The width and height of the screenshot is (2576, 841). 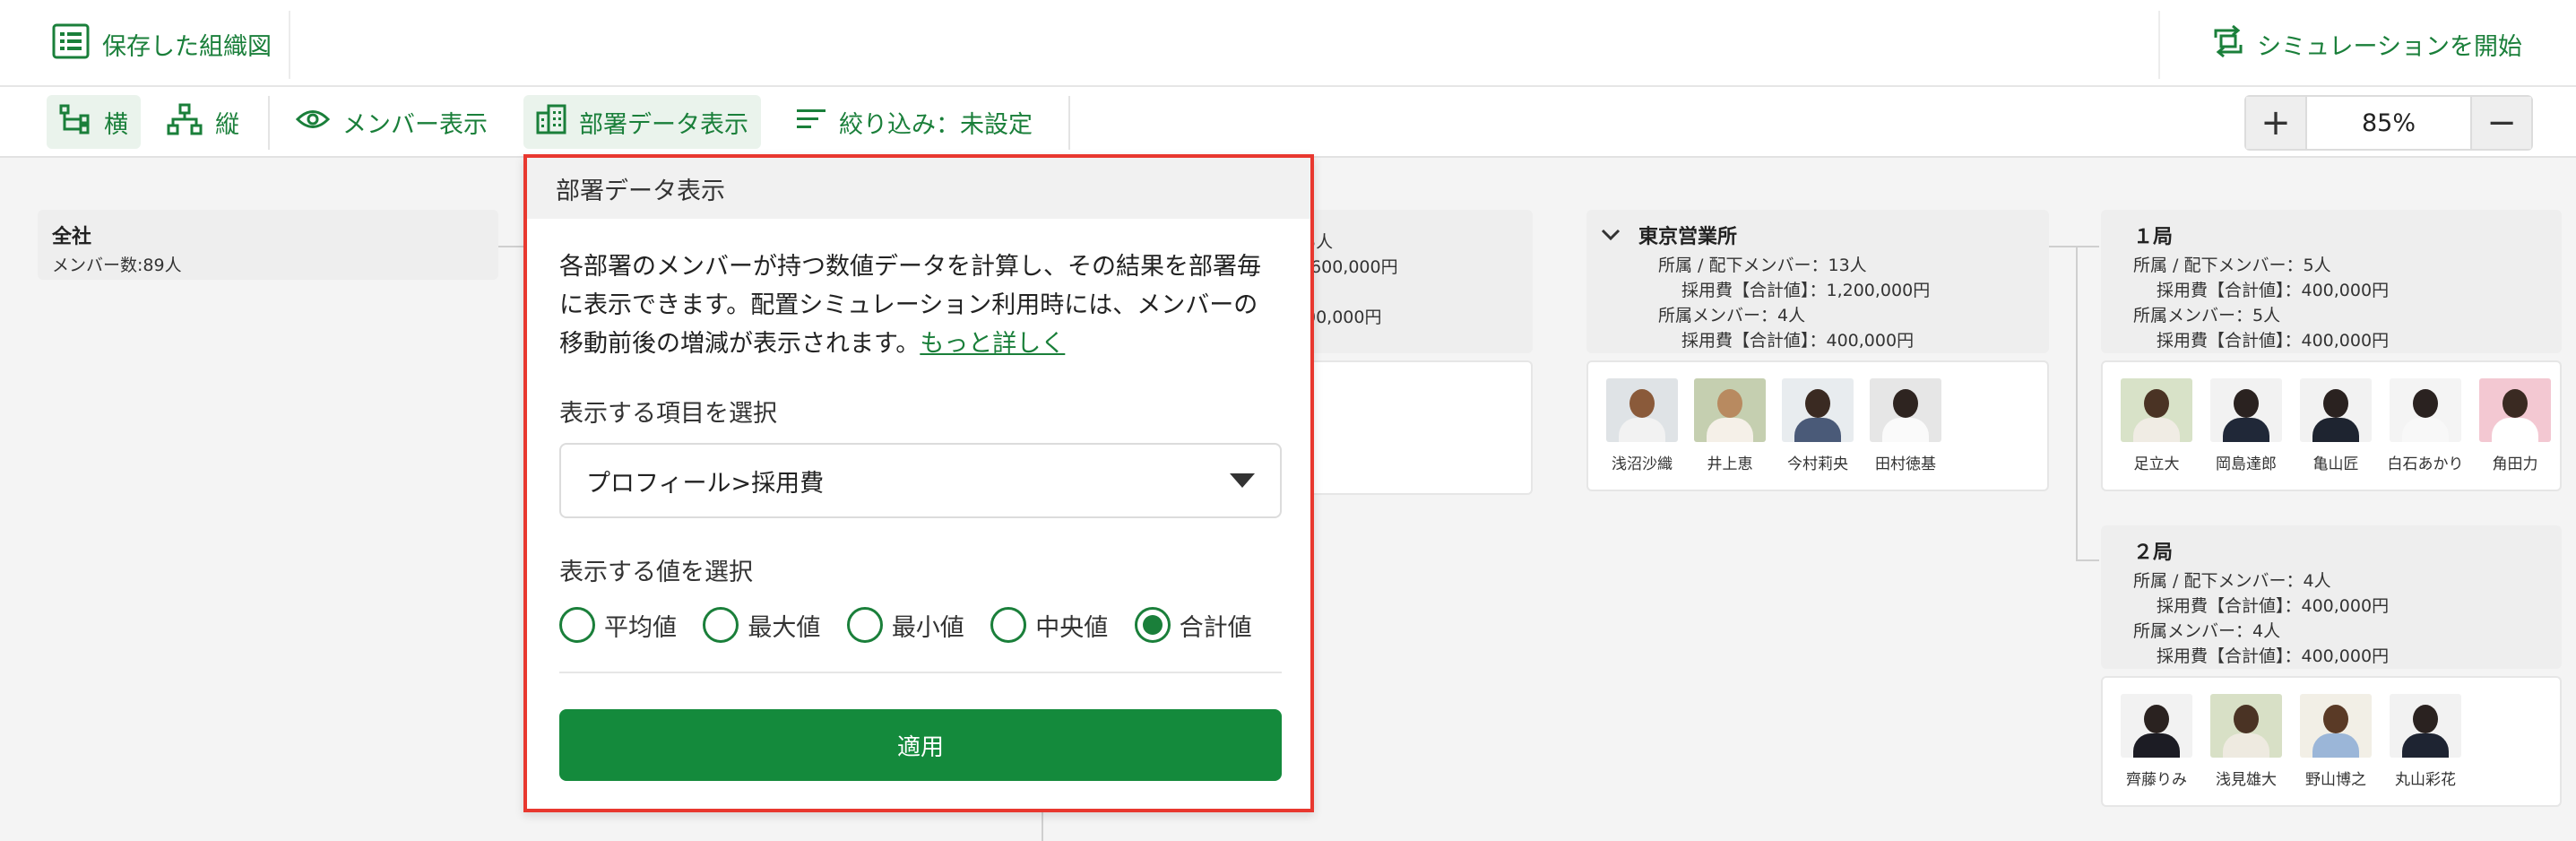 What do you see at coordinates (2246, 464) in the screenshot?
I see `member-name: 岡島達郎` at bounding box center [2246, 464].